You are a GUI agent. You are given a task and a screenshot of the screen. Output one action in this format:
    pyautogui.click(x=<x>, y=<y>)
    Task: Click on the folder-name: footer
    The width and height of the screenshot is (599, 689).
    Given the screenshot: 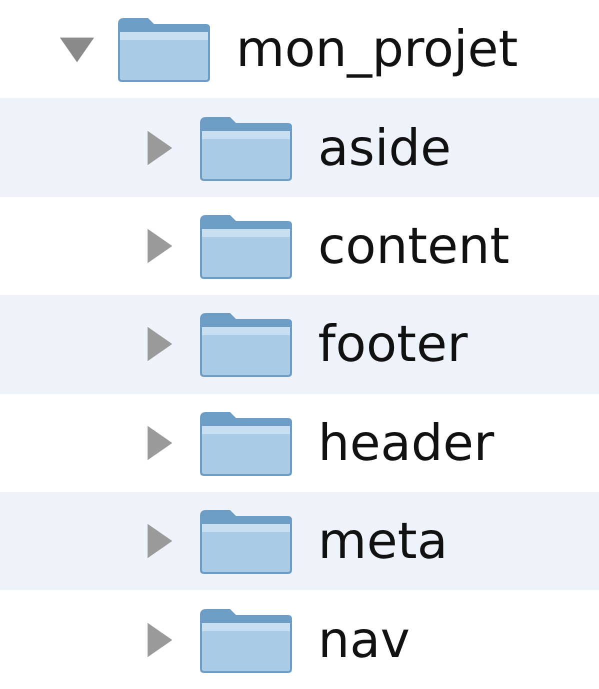 What is the action you would take?
    pyautogui.click(x=393, y=344)
    